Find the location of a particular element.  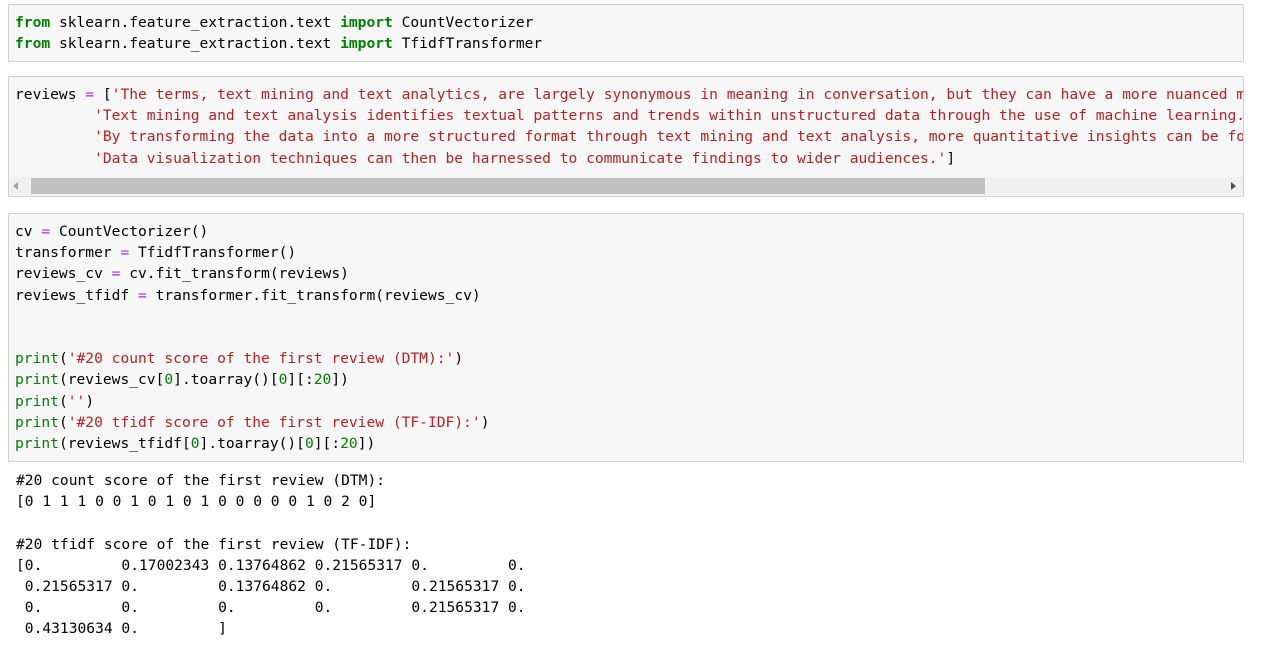

code-line: reviews_cv = cv.fit_transform(reviews) is located at coordinates (626, 273).